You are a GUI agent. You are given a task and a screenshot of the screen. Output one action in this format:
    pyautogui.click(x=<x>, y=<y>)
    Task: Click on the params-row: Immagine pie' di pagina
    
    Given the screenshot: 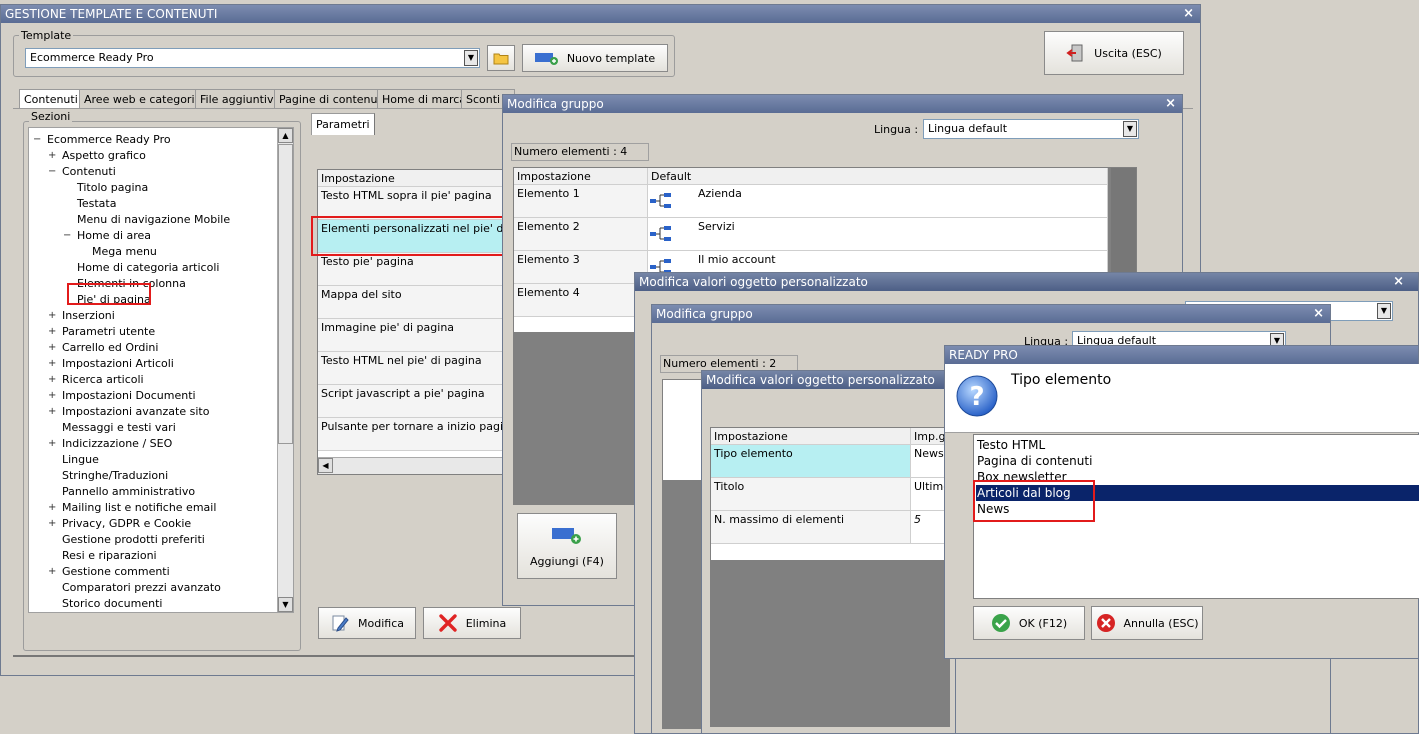 What is the action you would take?
    pyautogui.click(x=412, y=335)
    